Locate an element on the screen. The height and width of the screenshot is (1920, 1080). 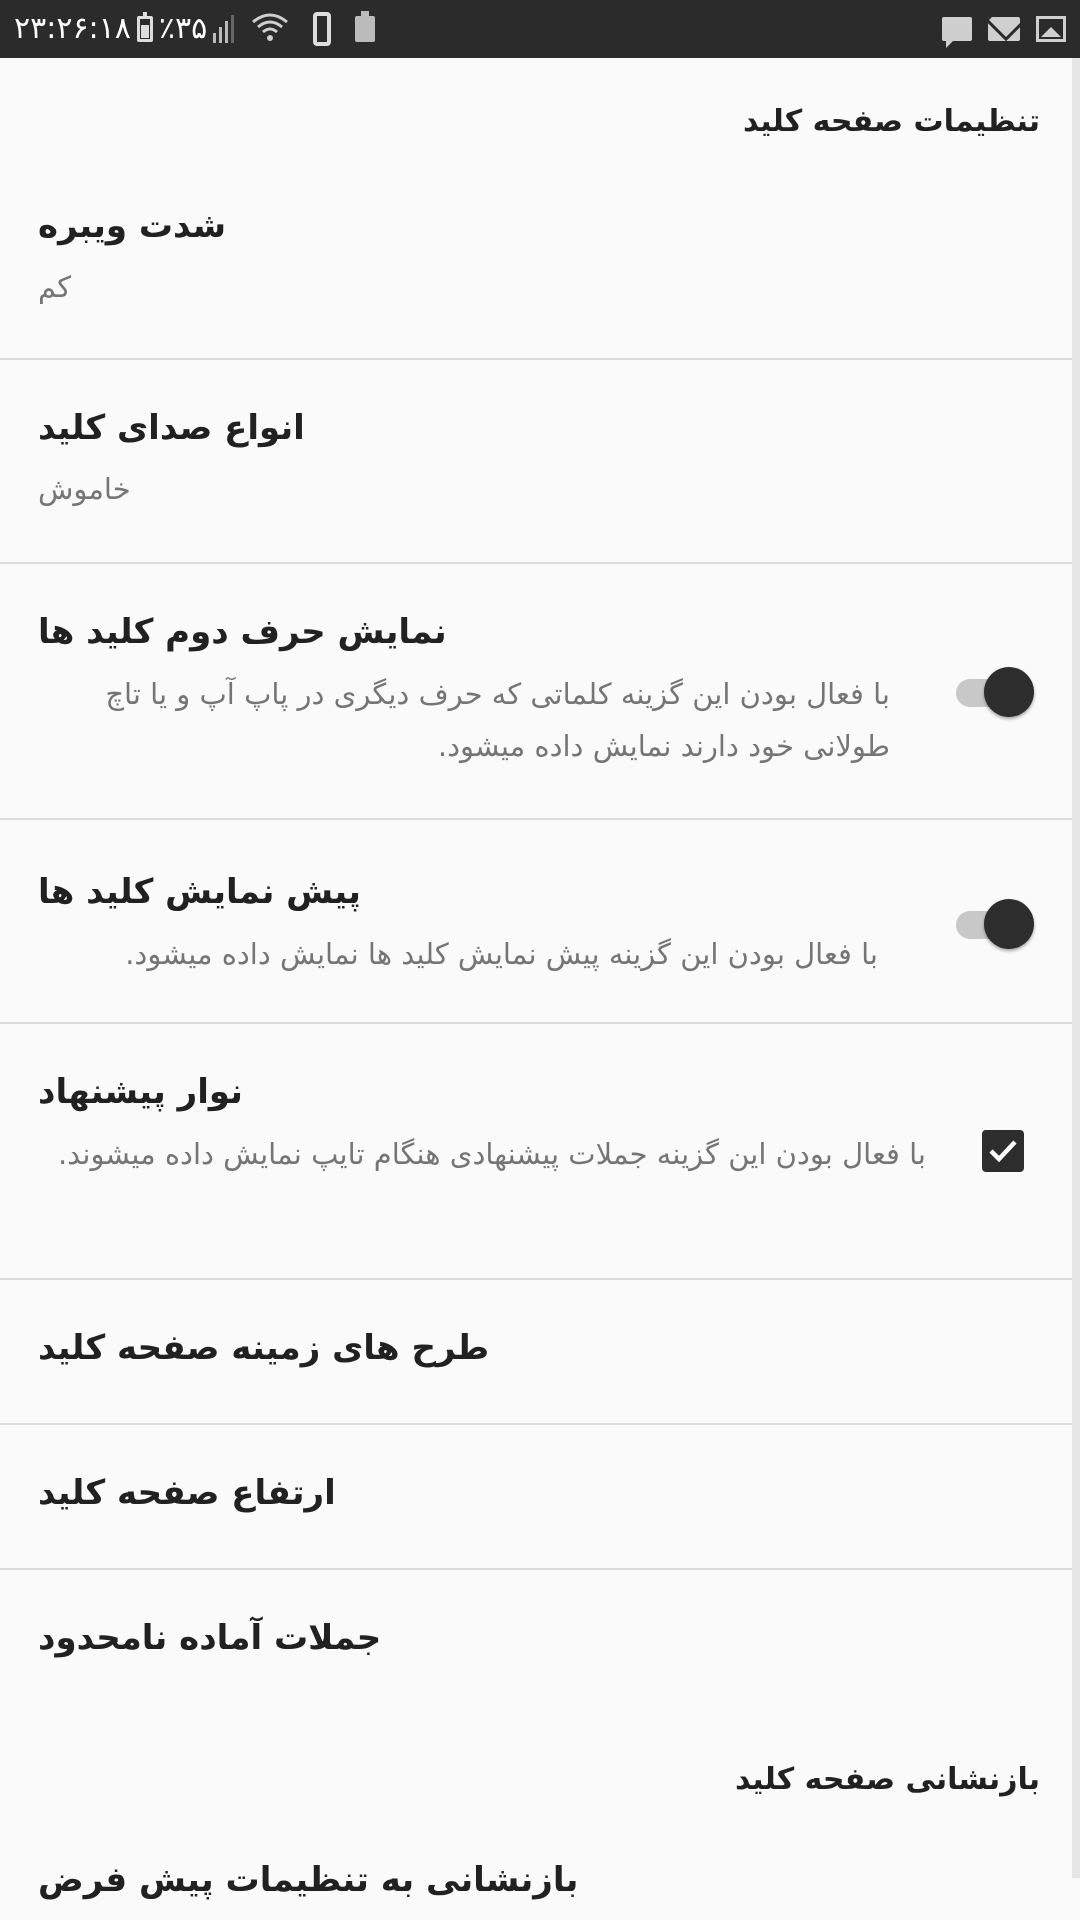
pref-value: کم is located at coordinates (55, 287).